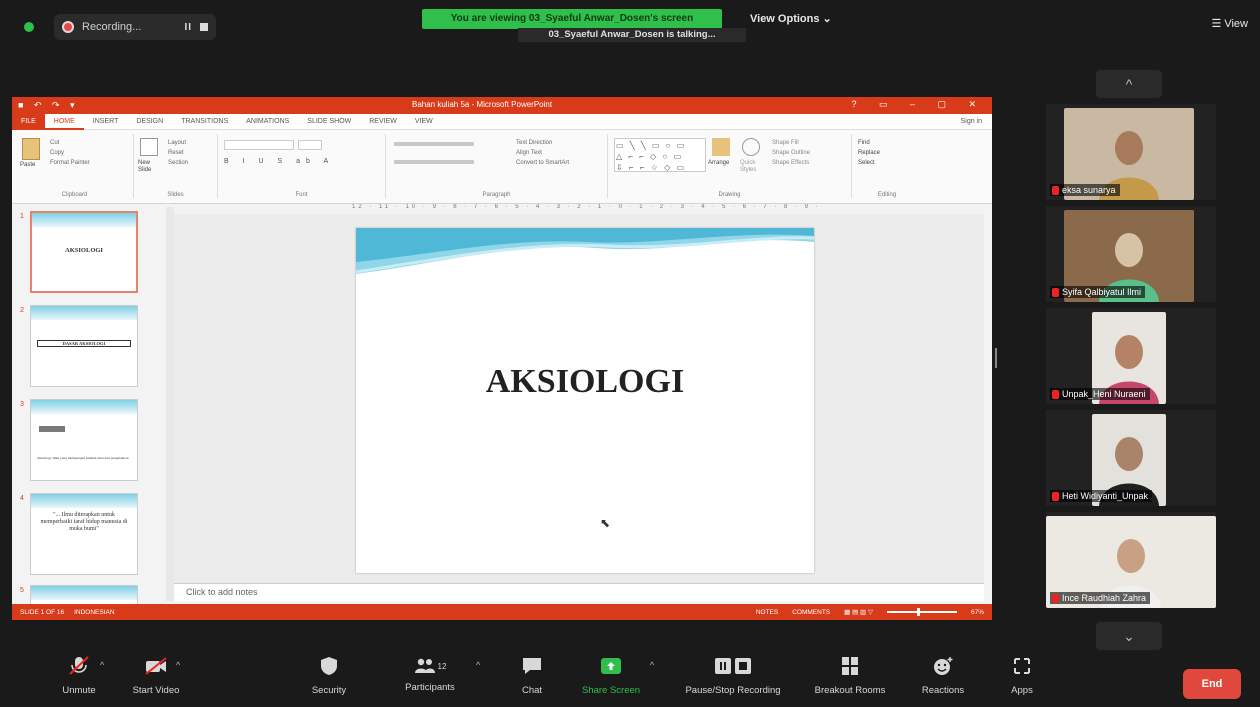 This screenshot has height=707, width=1260. I want to click on pause-recording-icon: II, so click(188, 27).